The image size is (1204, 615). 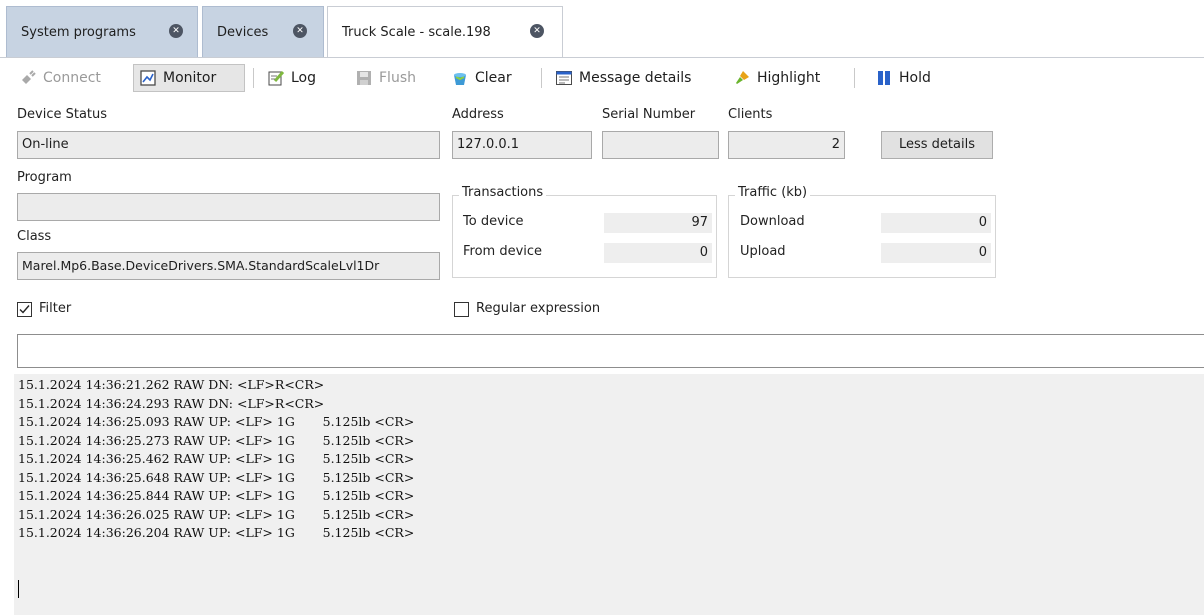 I want to click on hold-label: Hold, so click(x=915, y=78).